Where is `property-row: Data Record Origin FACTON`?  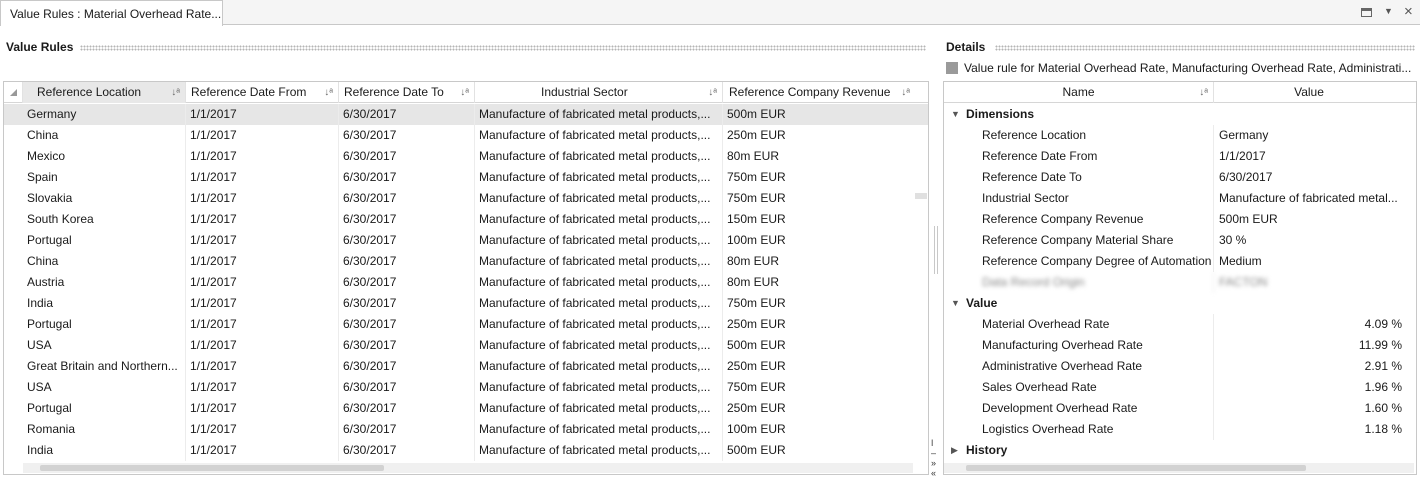 property-row: Data Record Origin FACTON is located at coordinates (1180, 282).